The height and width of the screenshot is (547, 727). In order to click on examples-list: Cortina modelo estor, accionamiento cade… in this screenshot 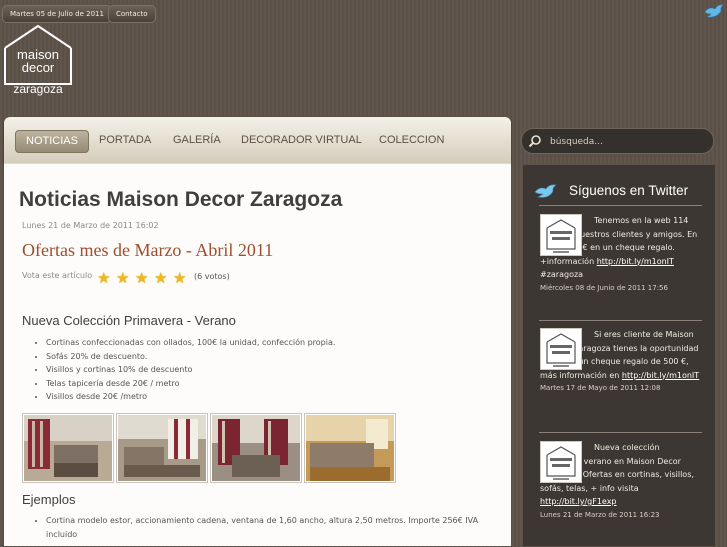, I will do `click(259, 527)`.